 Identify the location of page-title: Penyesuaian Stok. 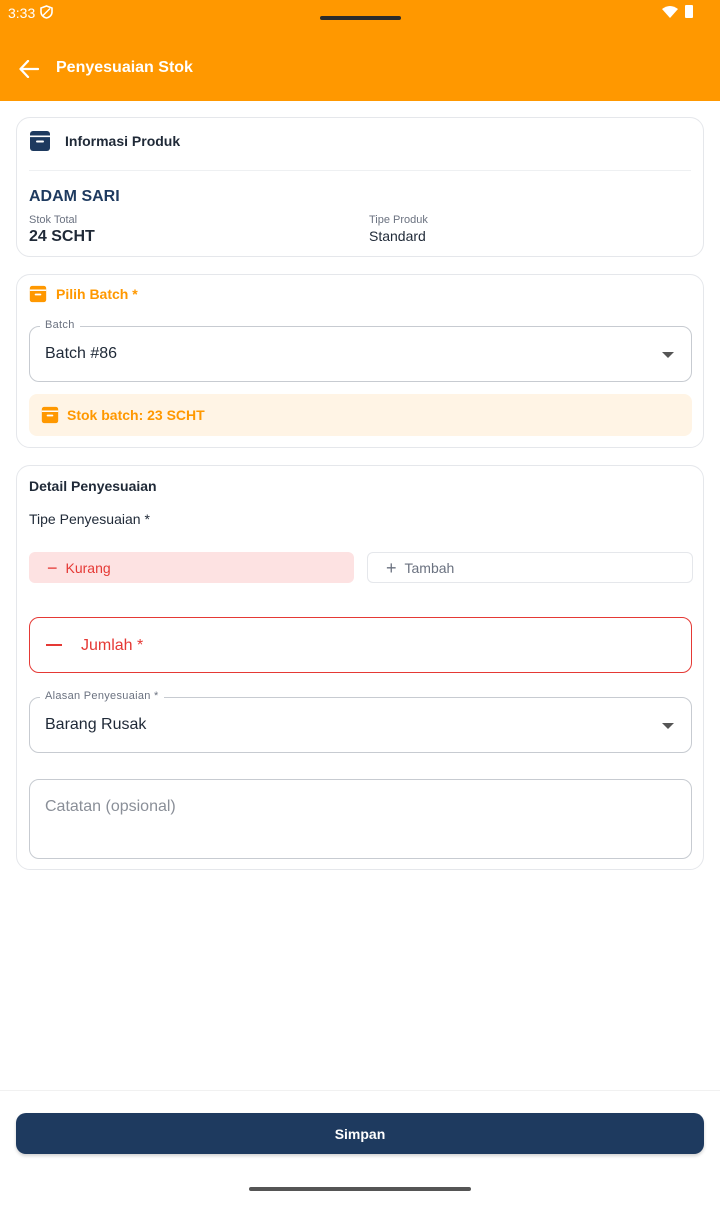
(124, 67).